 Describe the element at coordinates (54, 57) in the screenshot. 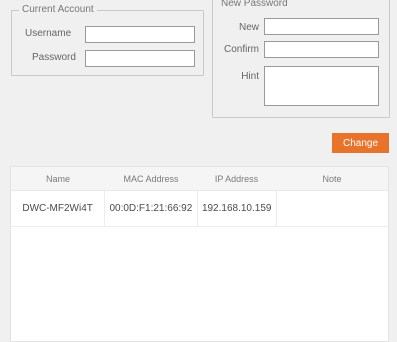

I see `password-label: Password` at that location.